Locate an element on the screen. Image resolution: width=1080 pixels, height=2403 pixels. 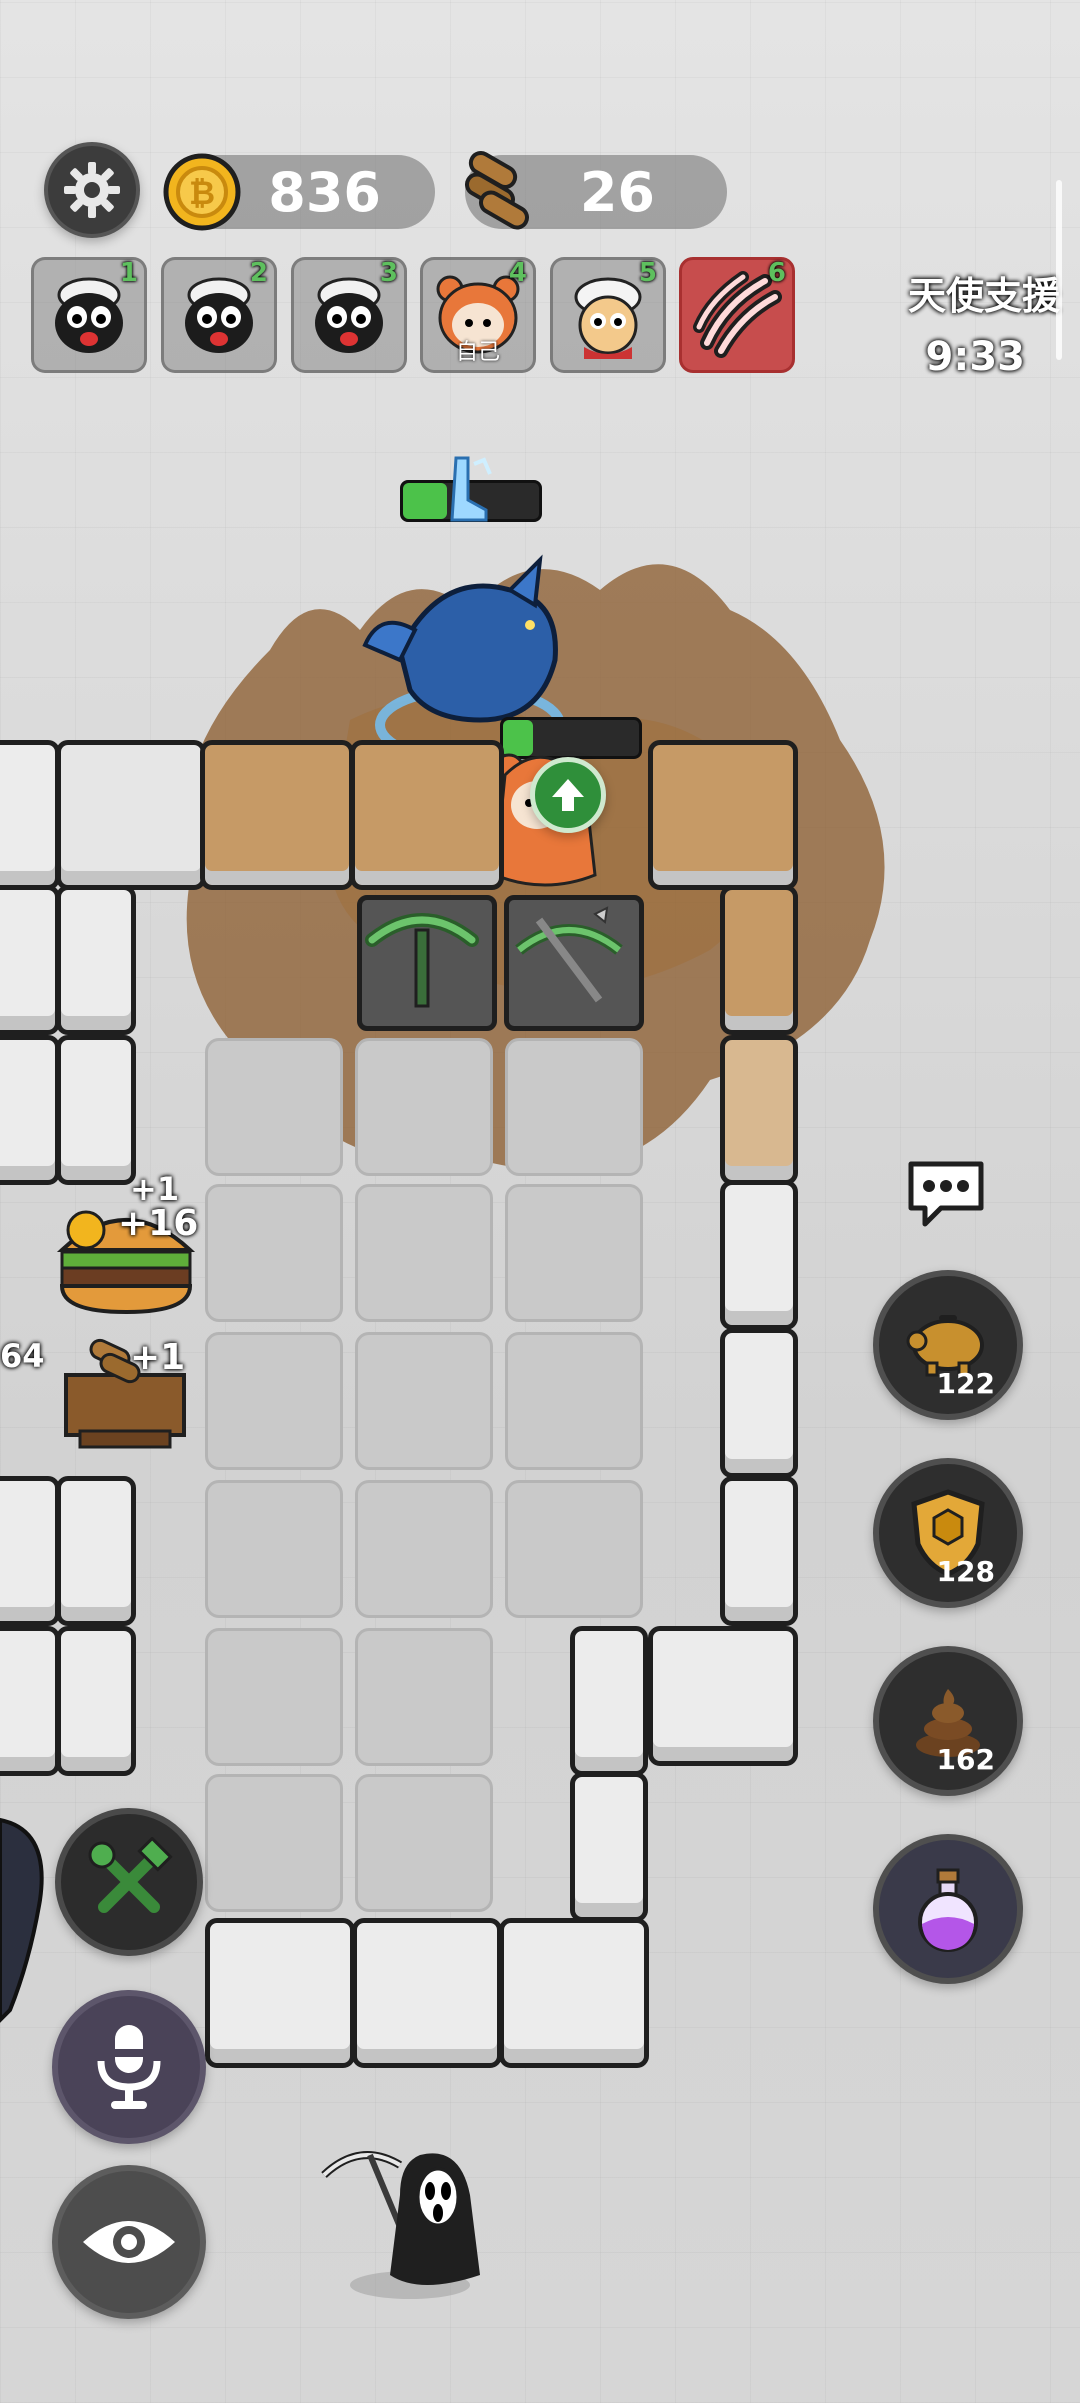
poop-button: 162 is located at coordinates (948, 1721).